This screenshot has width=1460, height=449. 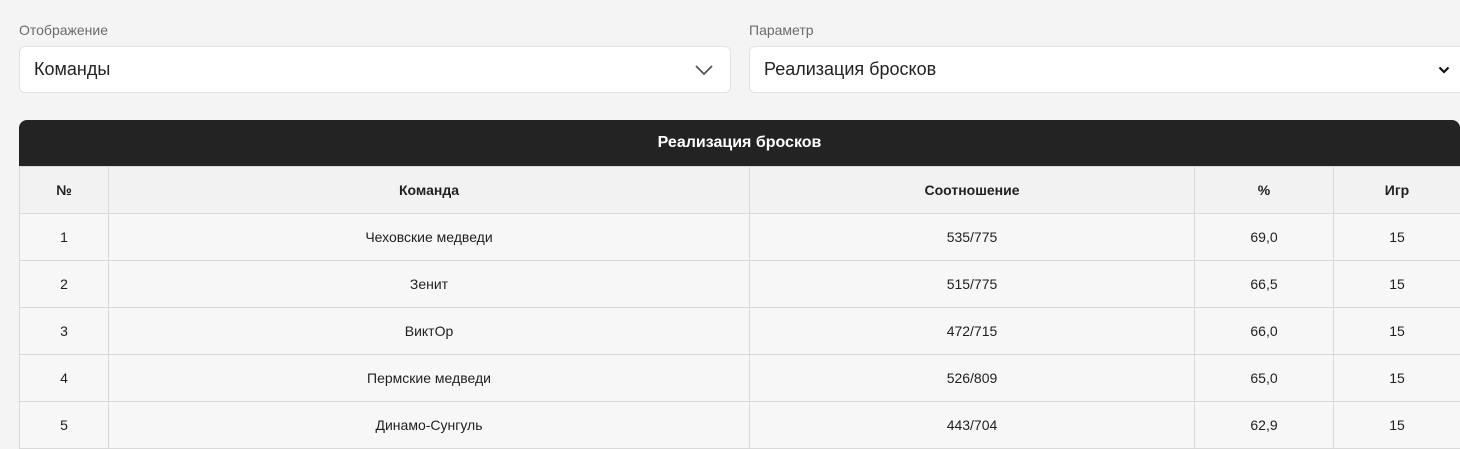 I want to click on cell-rank: 3, so click(x=64, y=331).